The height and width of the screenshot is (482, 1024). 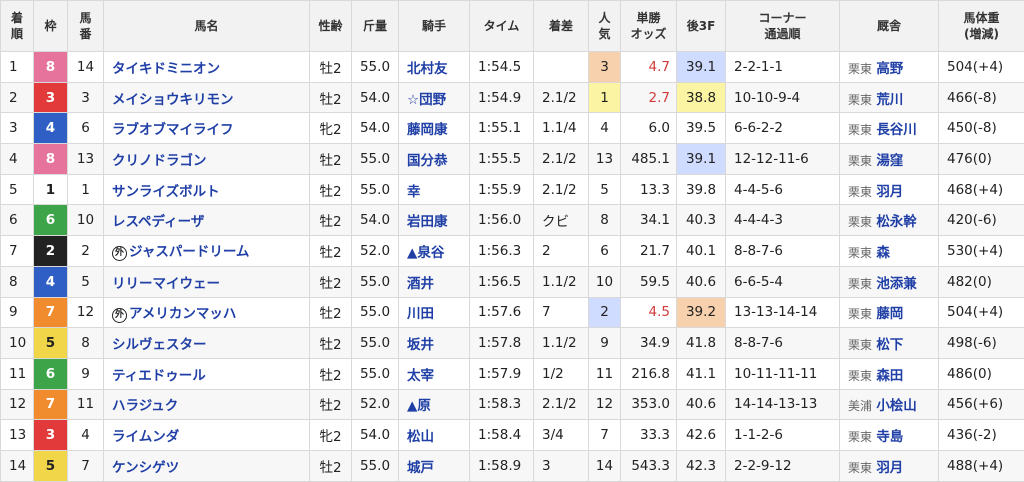 What do you see at coordinates (434, 159) in the screenshot?
I see `jockey-link: 国分恭` at bounding box center [434, 159].